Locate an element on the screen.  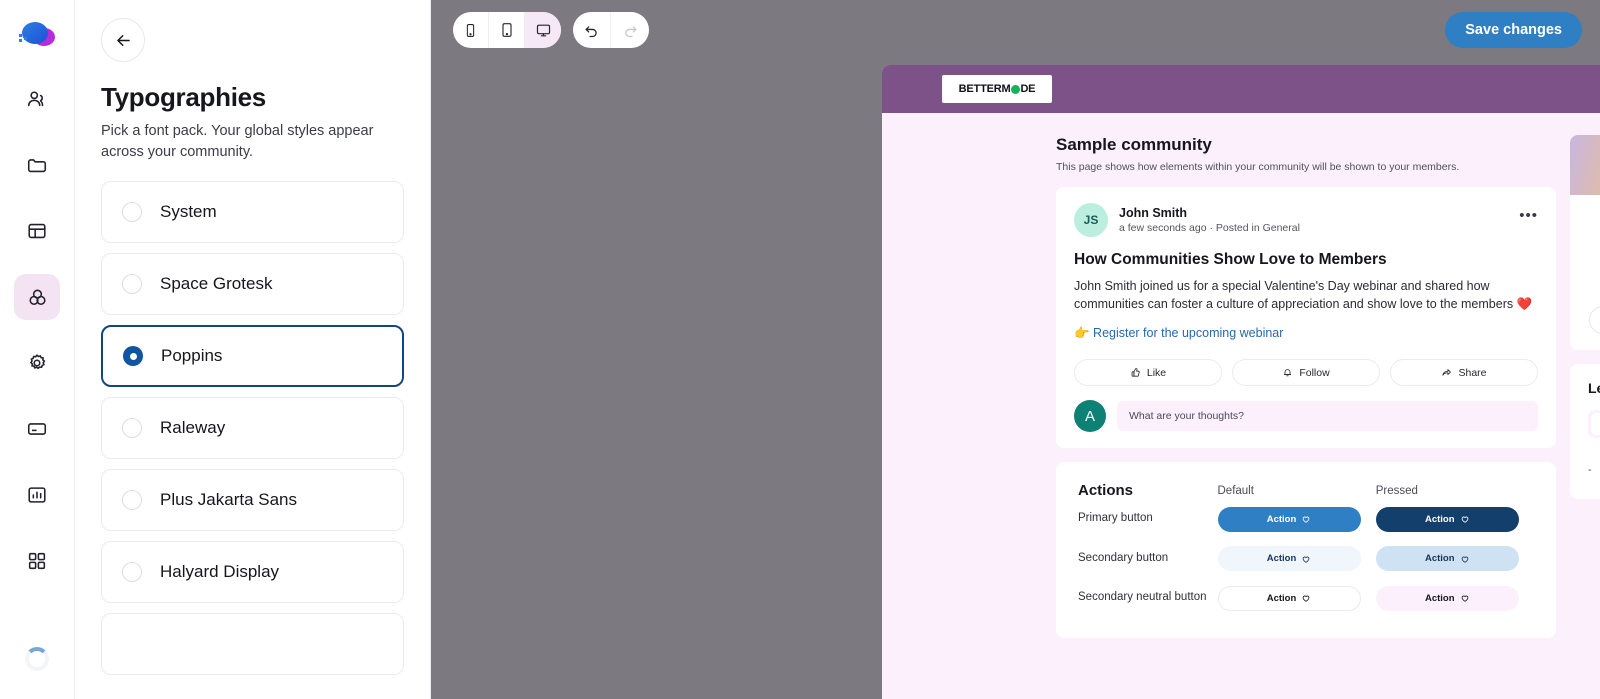
sidebar-item-appearance is located at coordinates (37, 297).